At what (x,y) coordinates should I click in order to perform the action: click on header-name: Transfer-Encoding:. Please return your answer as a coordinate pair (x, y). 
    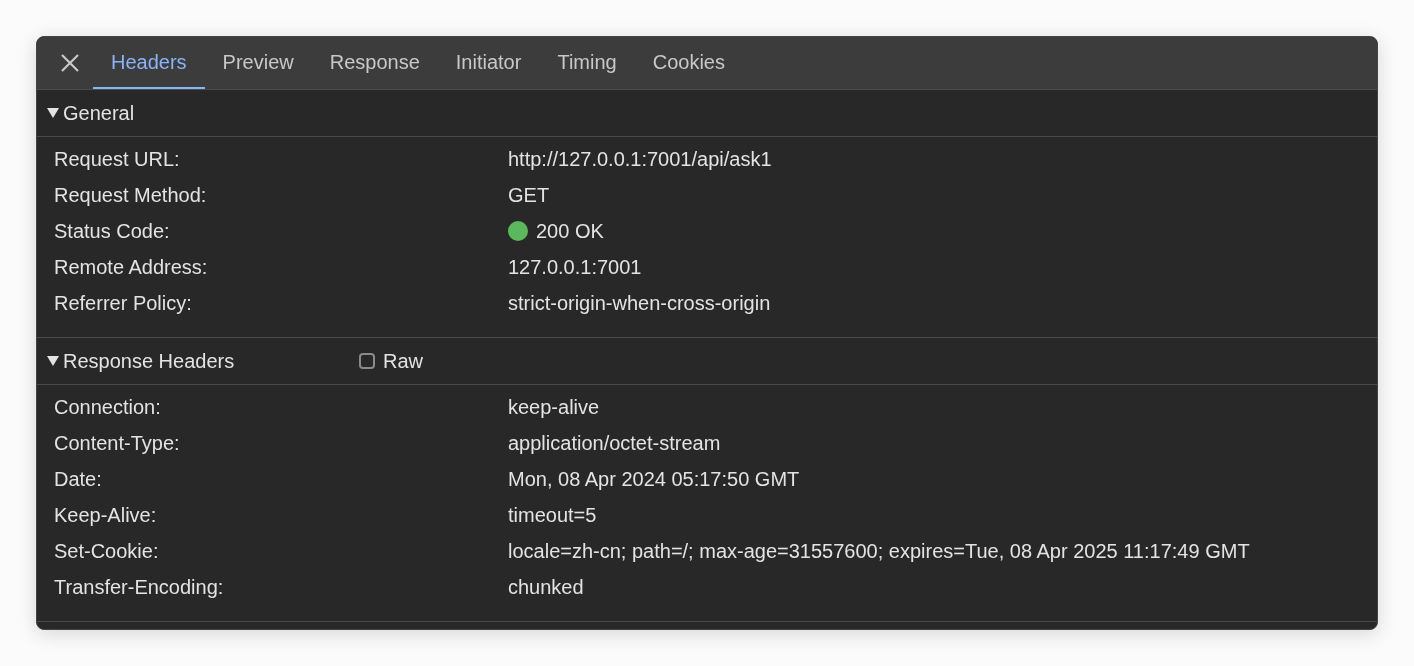
    Looking at the image, I should click on (139, 587).